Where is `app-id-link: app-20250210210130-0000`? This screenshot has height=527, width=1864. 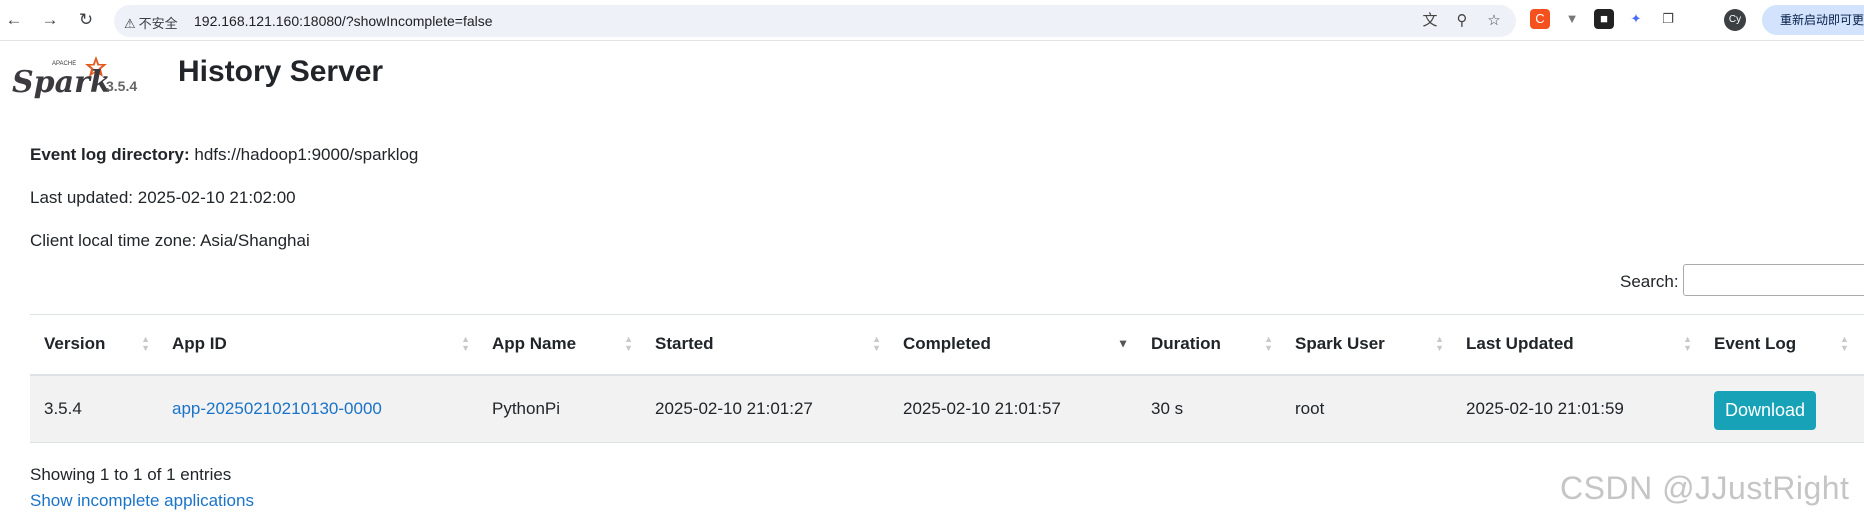 app-id-link: app-20250210210130-0000 is located at coordinates (277, 408).